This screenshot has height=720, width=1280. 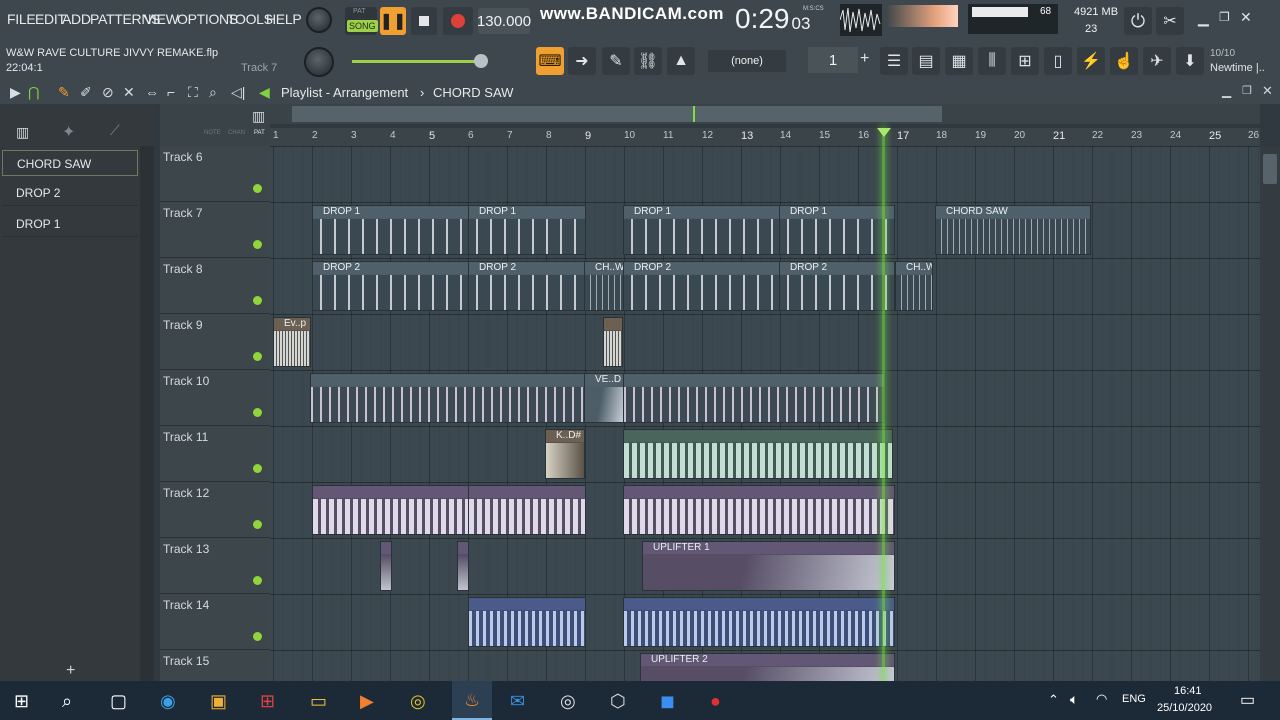 I want to click on language-indicator: ENG, so click(x=1134, y=699).